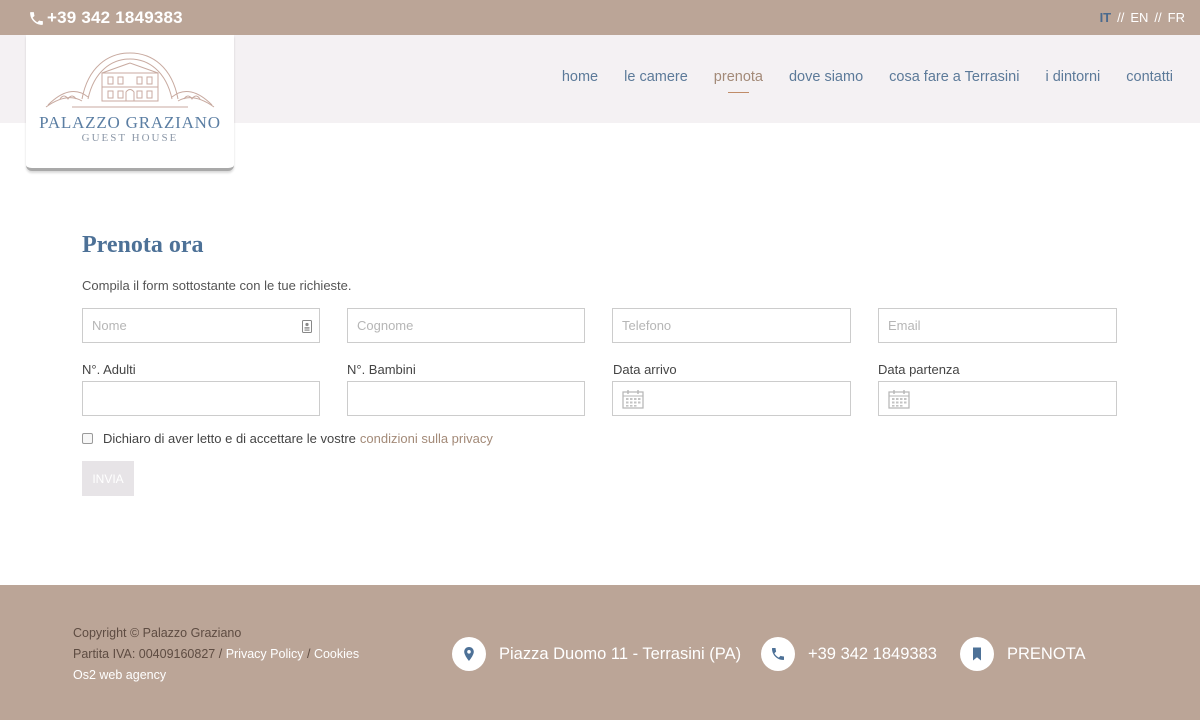 Image resolution: width=1200 pixels, height=720 pixels. Describe the element at coordinates (1046, 653) in the screenshot. I see `footer-book-text: PRENOTA` at that location.